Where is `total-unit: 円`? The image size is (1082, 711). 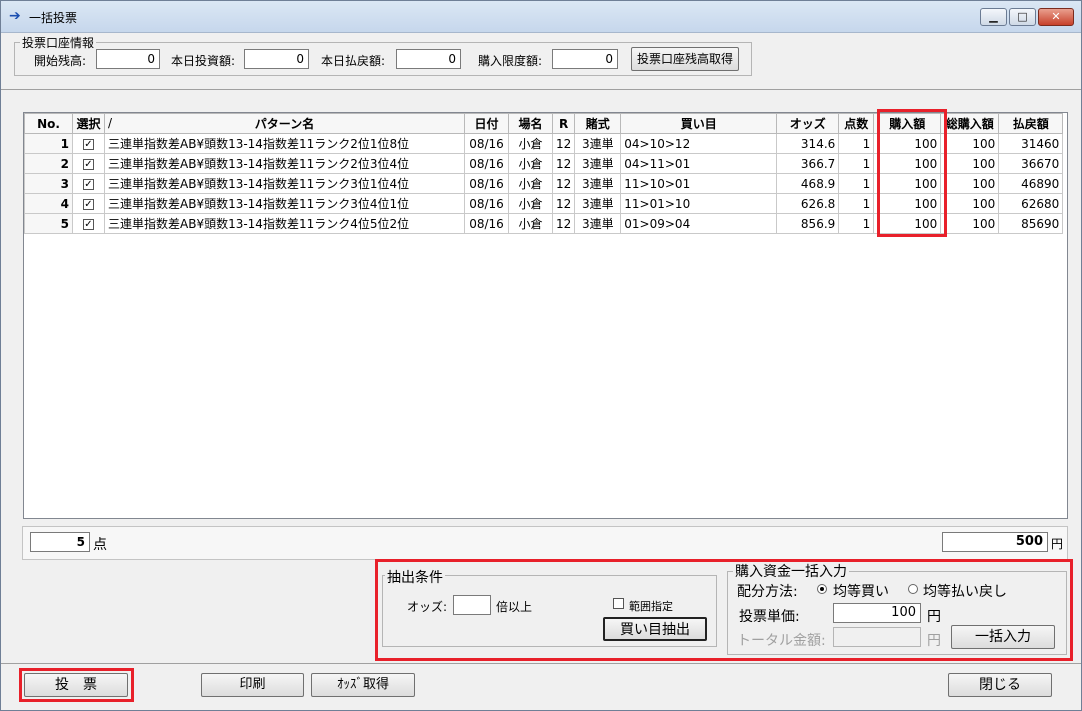
total-unit: 円 is located at coordinates (1057, 544).